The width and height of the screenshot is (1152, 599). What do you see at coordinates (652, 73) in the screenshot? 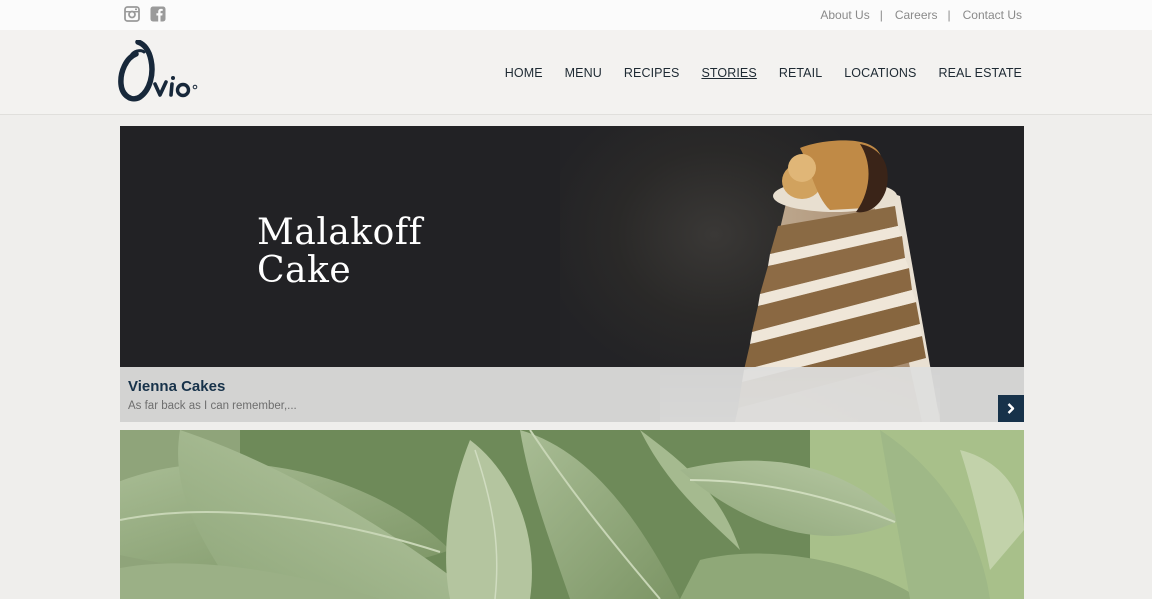
I see `nav-recipes: RECIPES` at bounding box center [652, 73].